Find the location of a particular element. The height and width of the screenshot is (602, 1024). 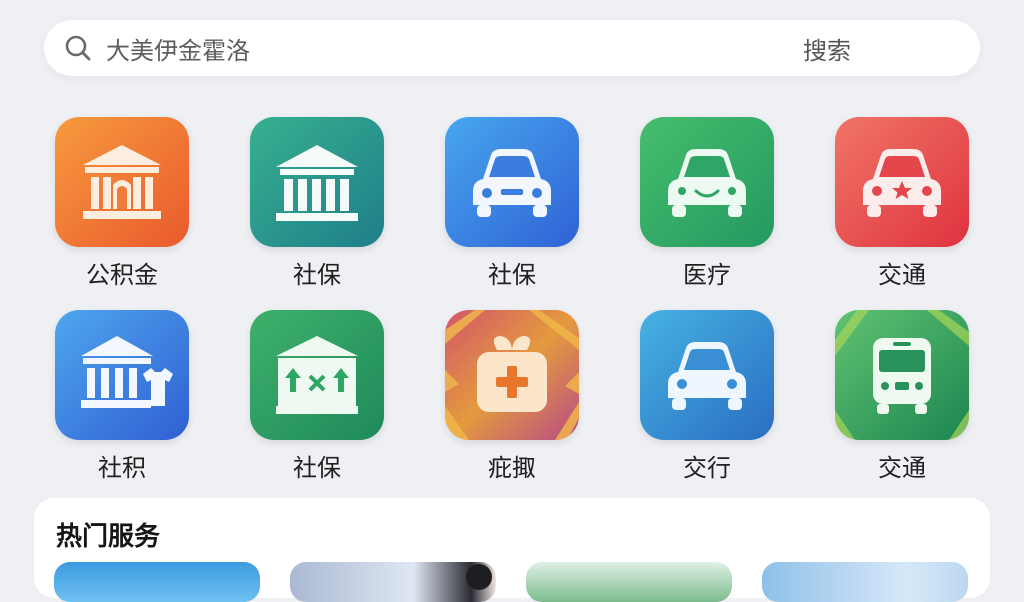

service-sheji: 社积 is located at coordinates (120, 400).